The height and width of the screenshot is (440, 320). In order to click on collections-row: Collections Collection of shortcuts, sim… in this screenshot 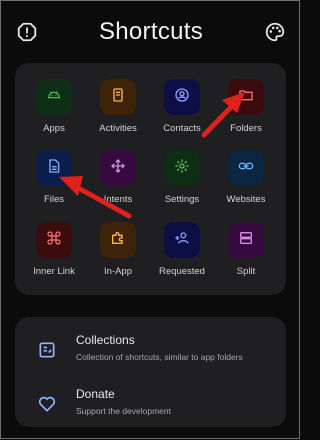, I will do `click(150, 353)`.